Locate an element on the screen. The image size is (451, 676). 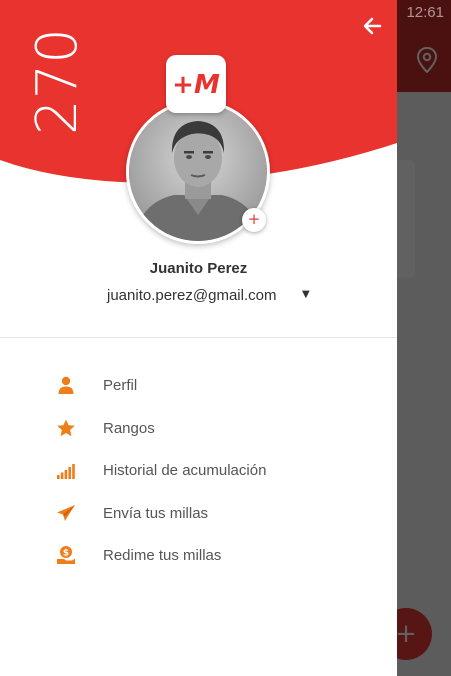
divider is located at coordinates (198, 337).